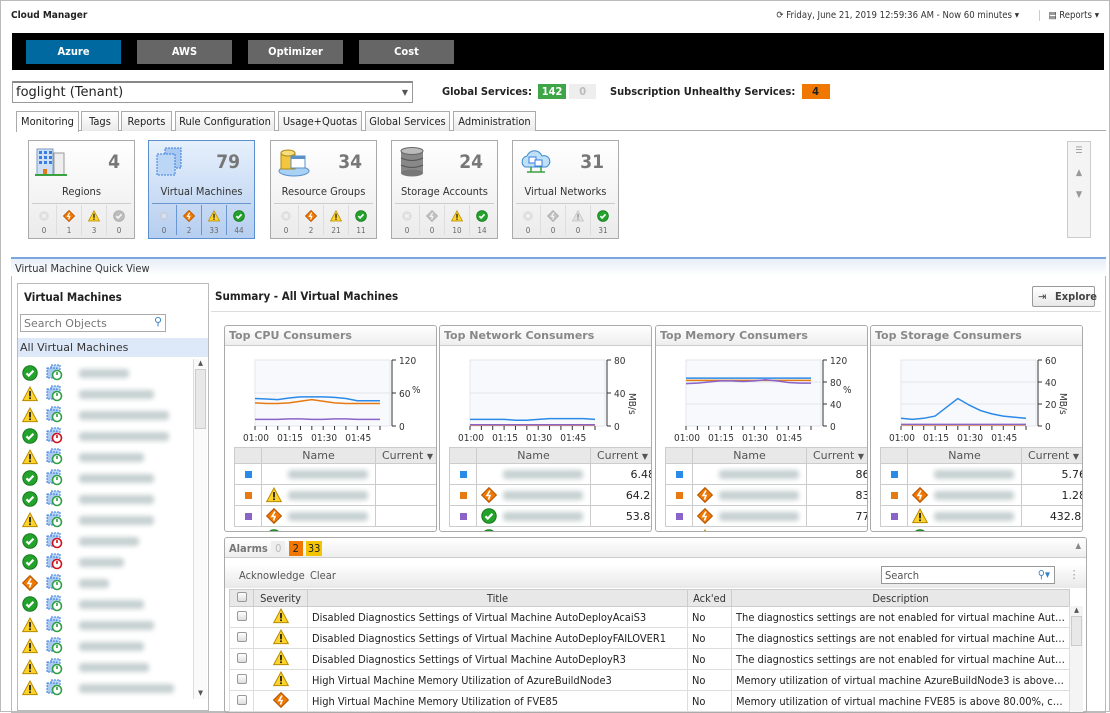 The width and height of the screenshot is (1110, 713). I want to click on tab-usage-quotas: Usage+Quotas, so click(320, 121).